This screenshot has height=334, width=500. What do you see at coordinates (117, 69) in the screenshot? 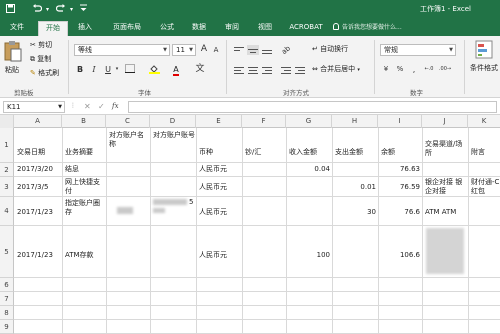
I see `underline-dropdown-icon: ▾` at bounding box center [117, 69].